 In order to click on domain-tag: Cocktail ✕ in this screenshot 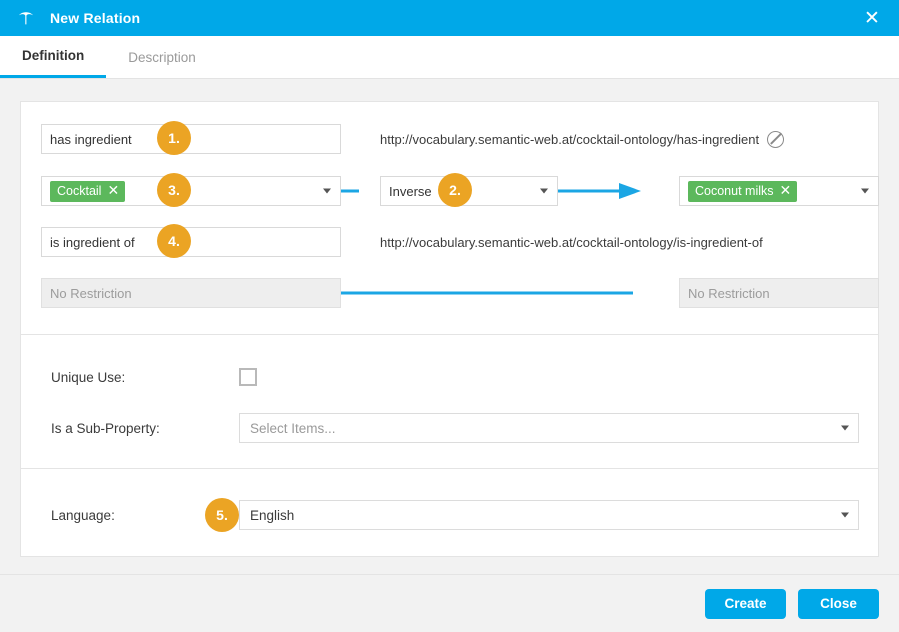, I will do `click(88, 191)`.